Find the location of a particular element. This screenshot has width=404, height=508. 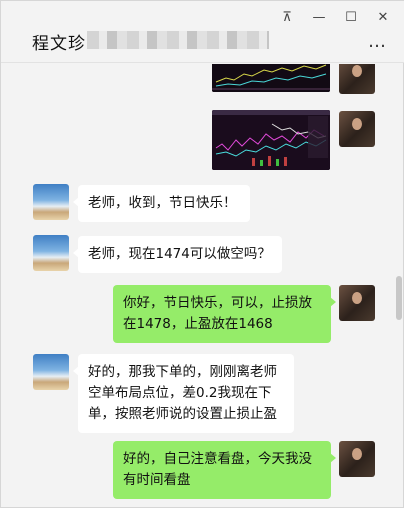

scrollbar-thumb is located at coordinates (399, 298).